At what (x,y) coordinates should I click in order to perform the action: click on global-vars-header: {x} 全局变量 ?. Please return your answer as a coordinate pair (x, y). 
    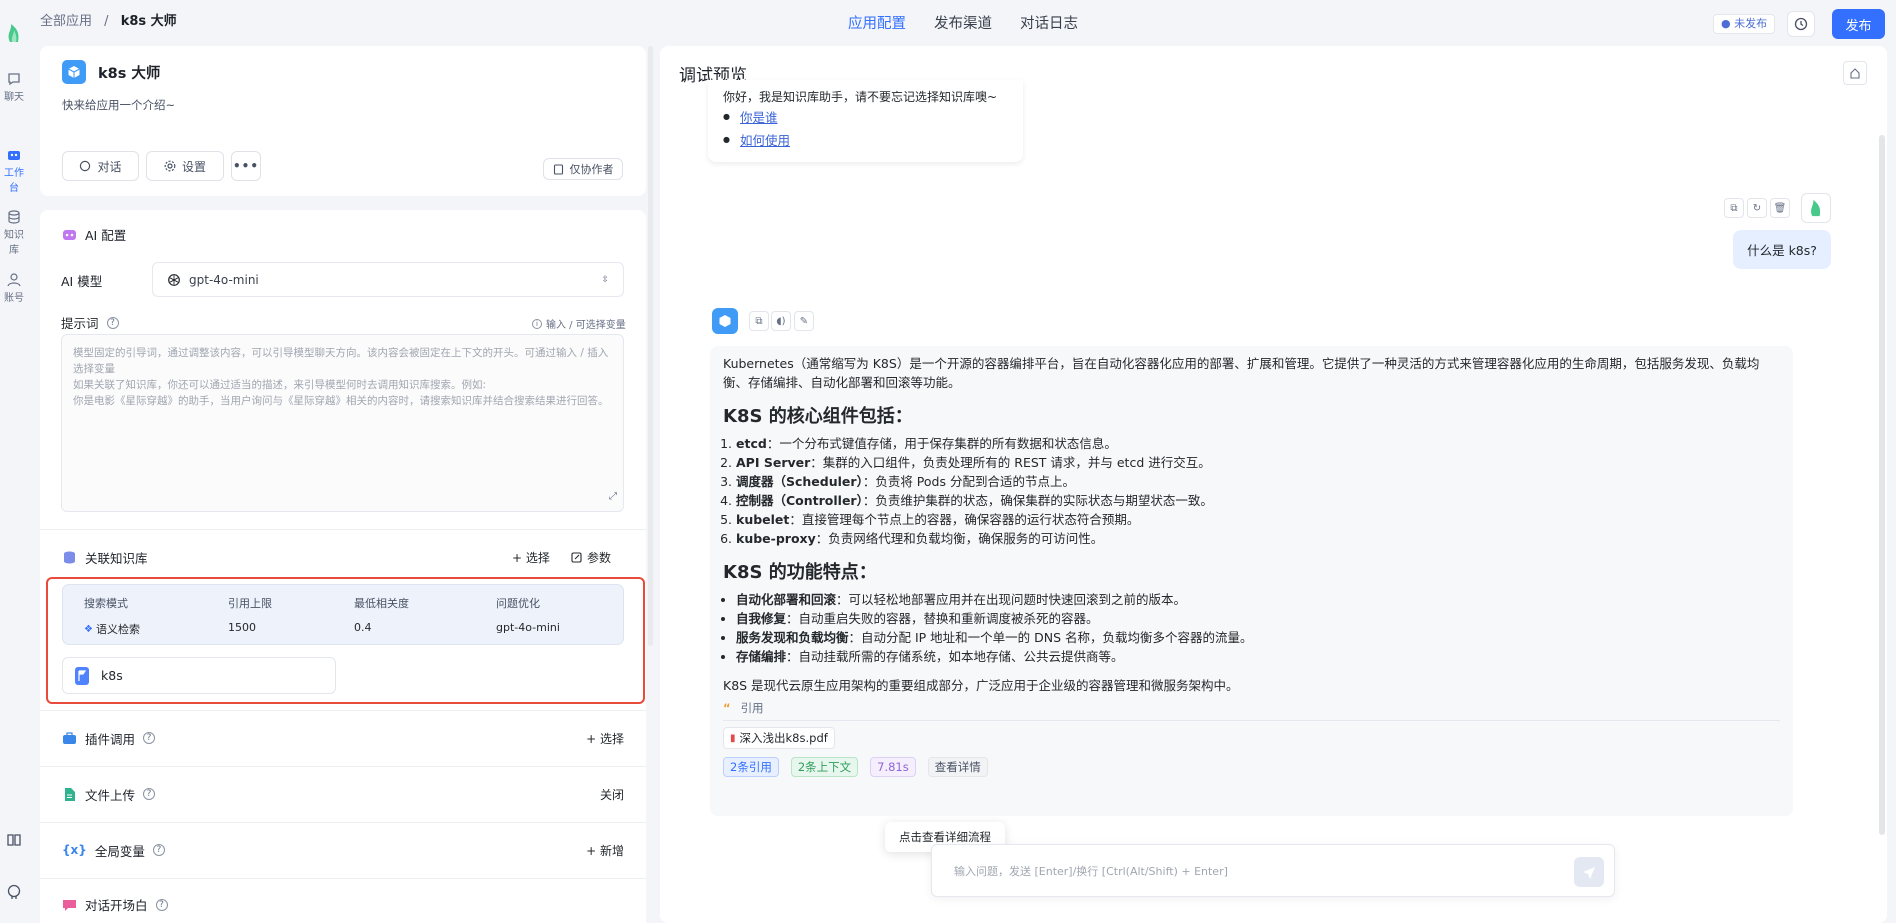
    Looking at the image, I should click on (113, 850).